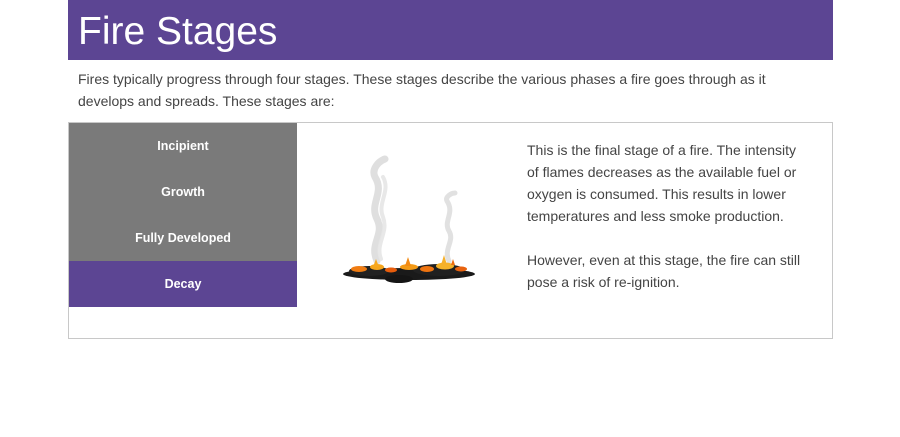 This screenshot has height=437, width=900. I want to click on tab-fully-developed: Fully Developed, so click(183, 238).